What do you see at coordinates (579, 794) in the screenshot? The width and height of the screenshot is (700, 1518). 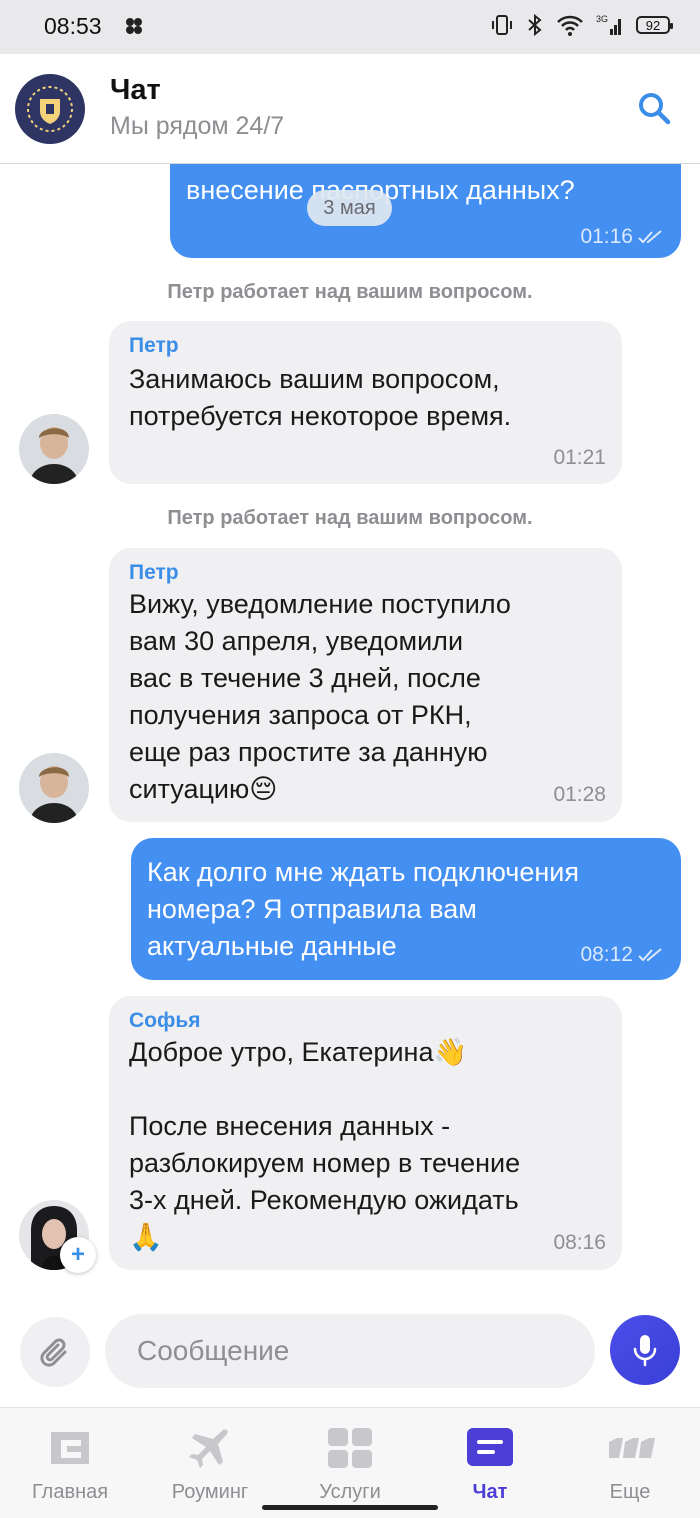 I see `message-time: 01:28` at bounding box center [579, 794].